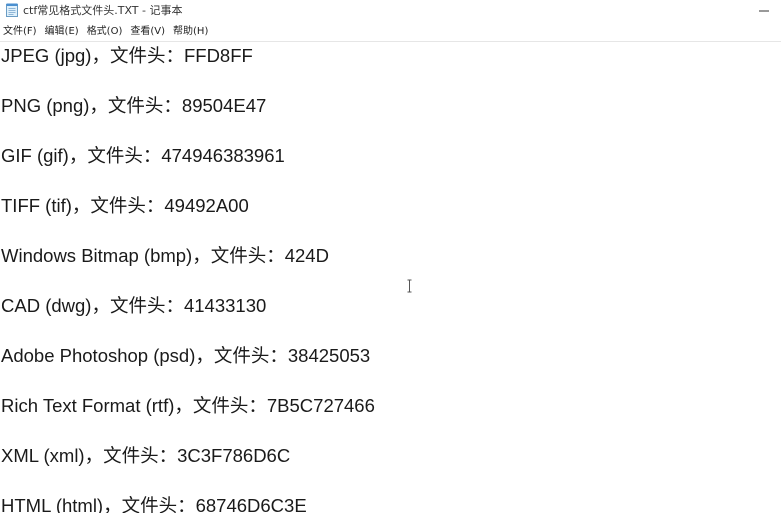  I want to click on text-line: Windows Bitmap (bmp)，文件头：424D, so click(165, 255).